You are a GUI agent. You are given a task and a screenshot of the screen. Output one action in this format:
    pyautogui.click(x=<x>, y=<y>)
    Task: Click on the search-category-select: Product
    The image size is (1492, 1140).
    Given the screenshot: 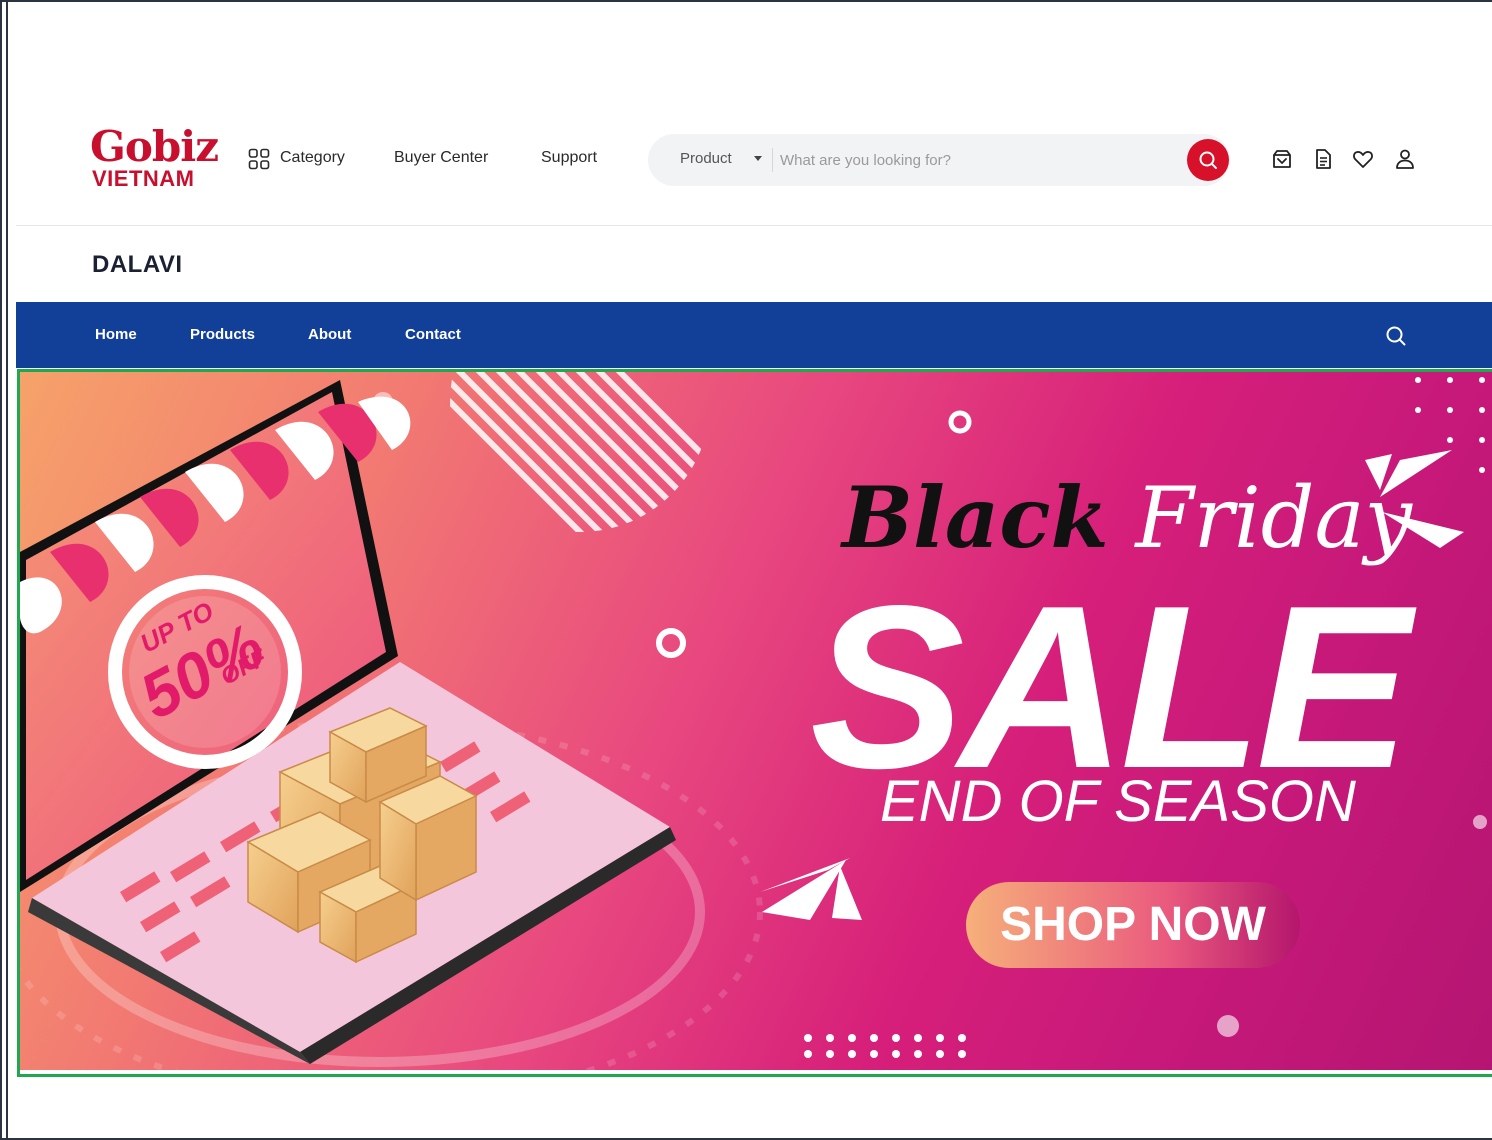 What is the action you would take?
    pyautogui.click(x=706, y=158)
    